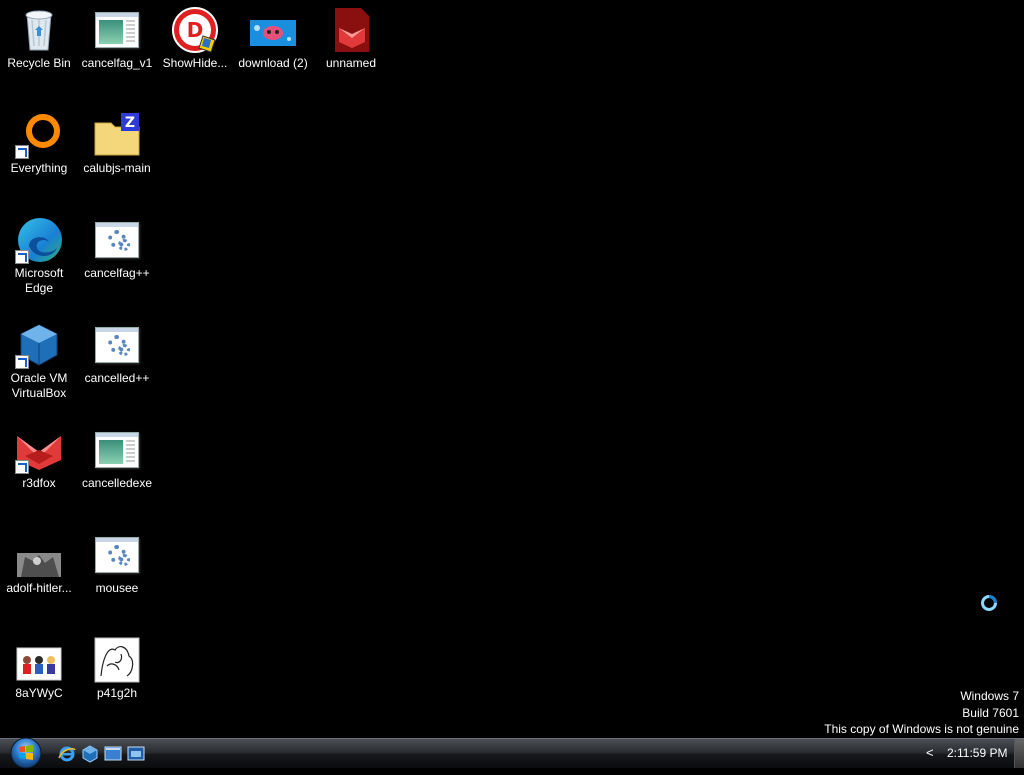  What do you see at coordinates (39, 240) in the screenshot?
I see `edge-icon` at bounding box center [39, 240].